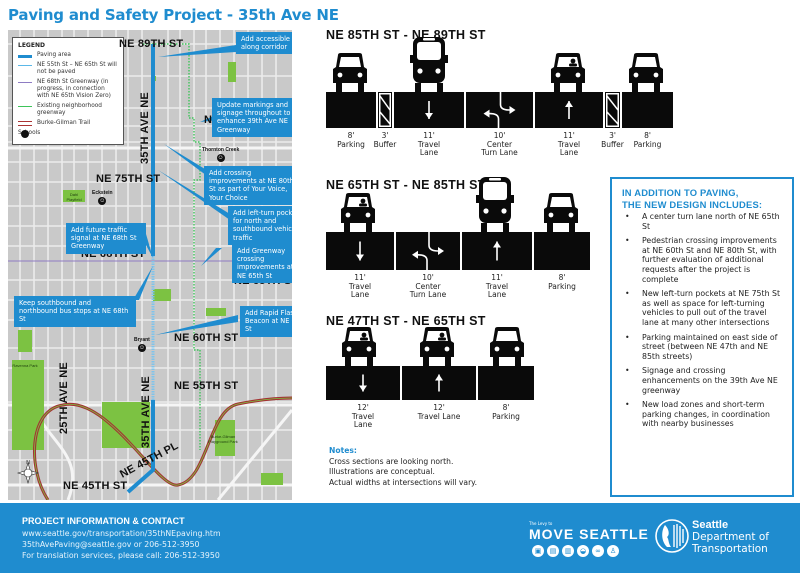  I want to click on unpaved-line-swatch, so click(25, 65).